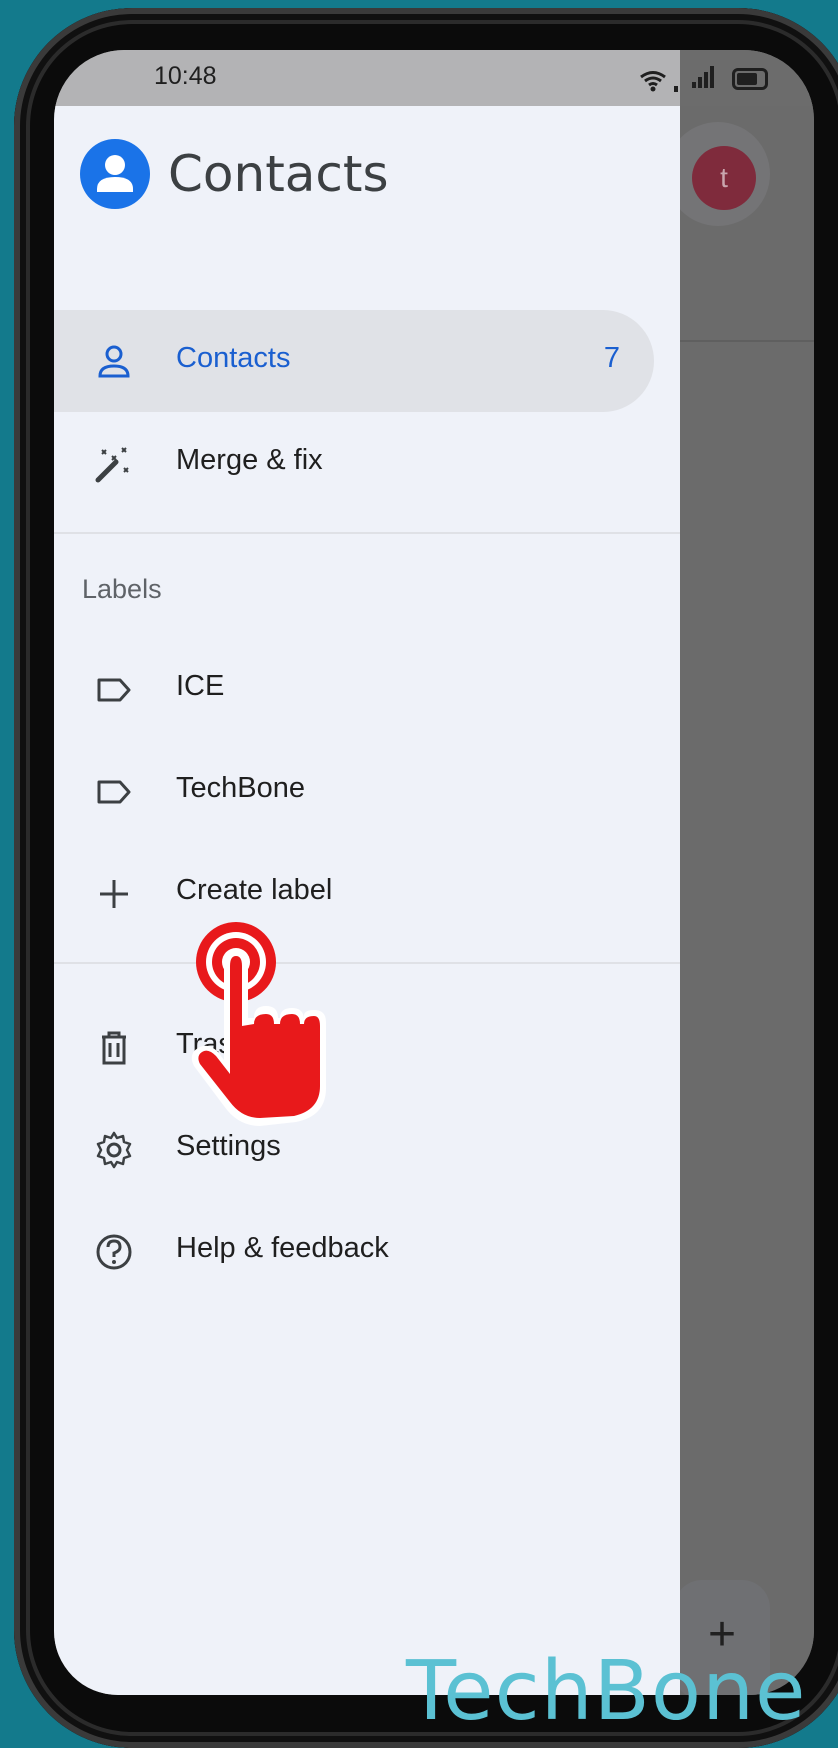  Describe the element at coordinates (228, 1146) in the screenshot. I see `nav-label-settings: Settings` at that location.